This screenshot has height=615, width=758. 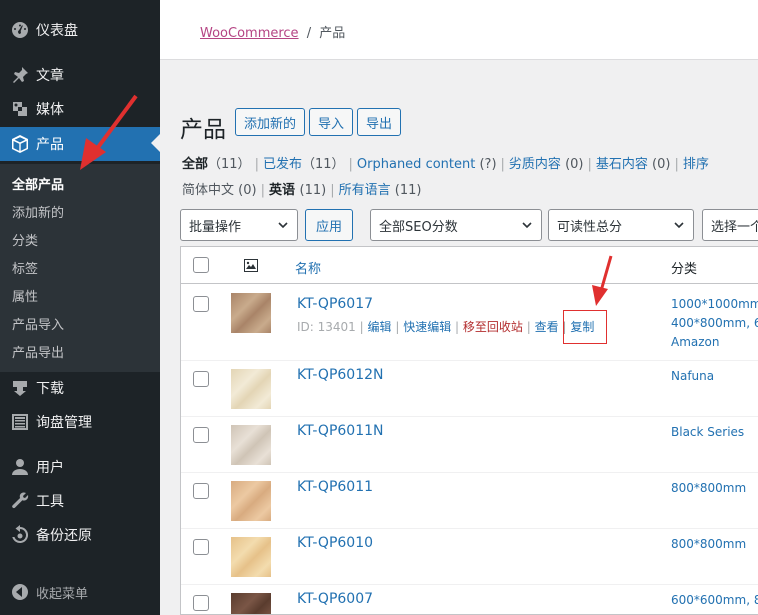 What do you see at coordinates (469, 557) in the screenshot?
I see `table-row: KT-QP6010 800*800mm` at bounding box center [469, 557].